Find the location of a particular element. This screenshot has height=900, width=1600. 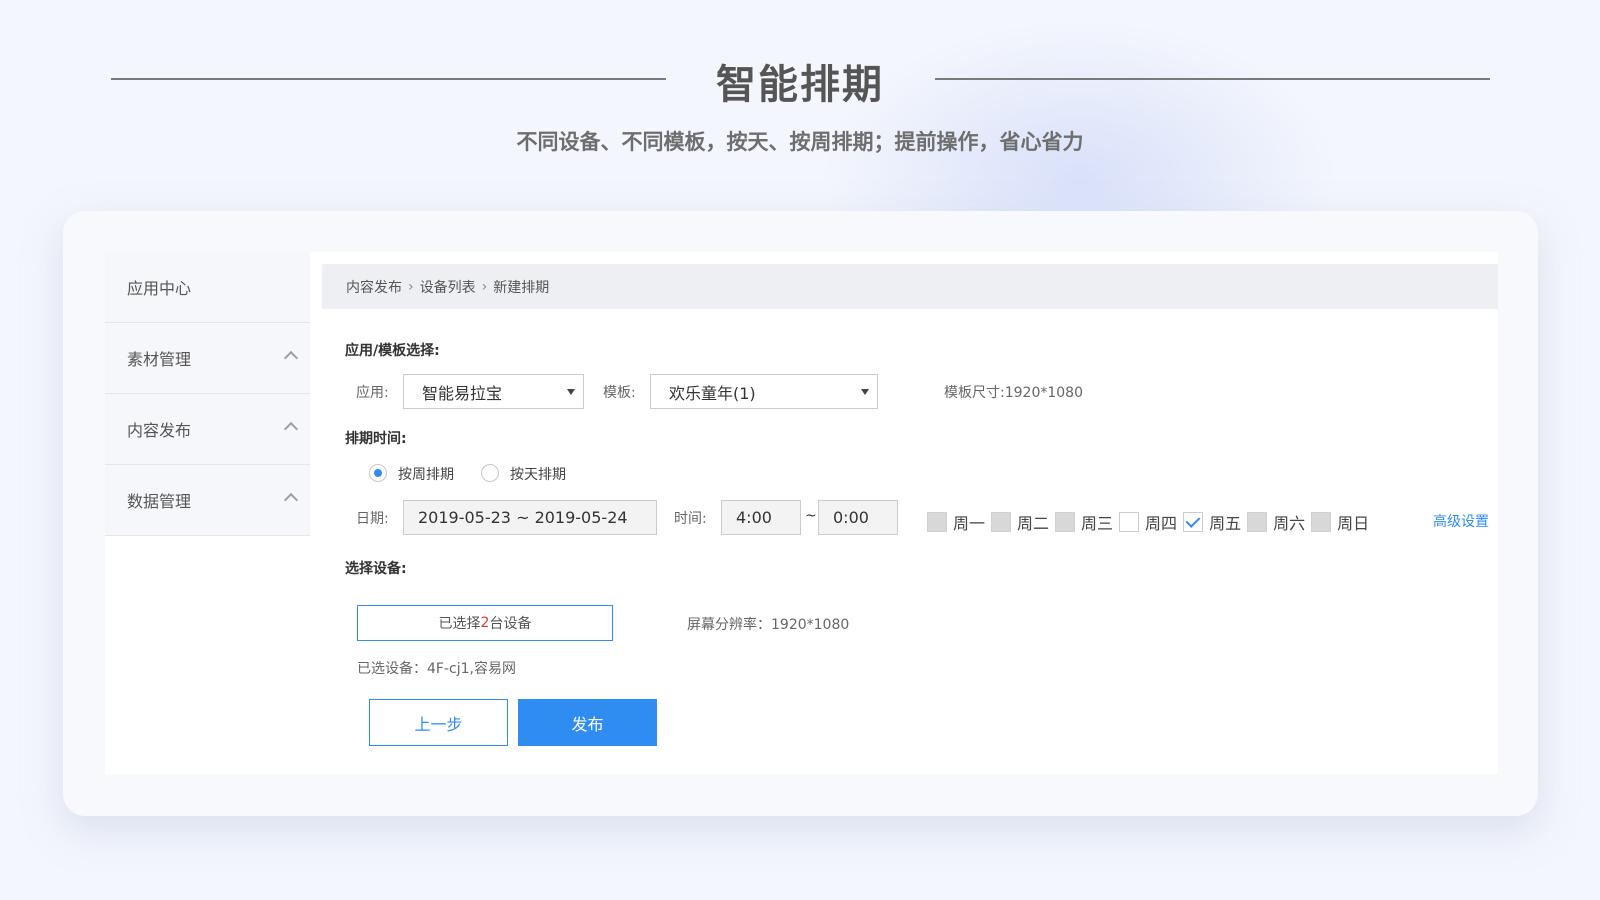

sidebar-item-material: 素材管理 is located at coordinates (207, 358).